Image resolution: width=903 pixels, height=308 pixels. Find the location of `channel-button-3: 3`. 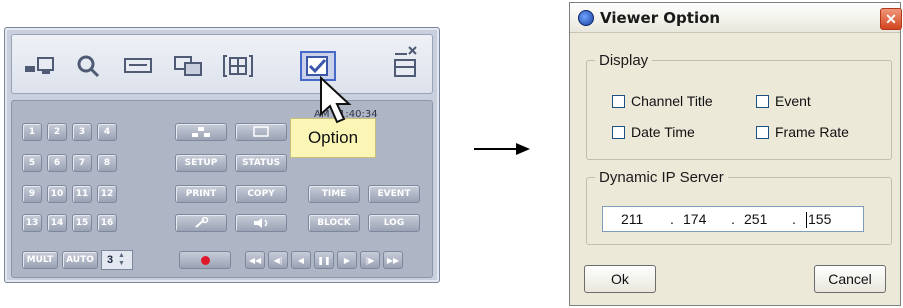

channel-button-3: 3 is located at coordinates (82, 132).